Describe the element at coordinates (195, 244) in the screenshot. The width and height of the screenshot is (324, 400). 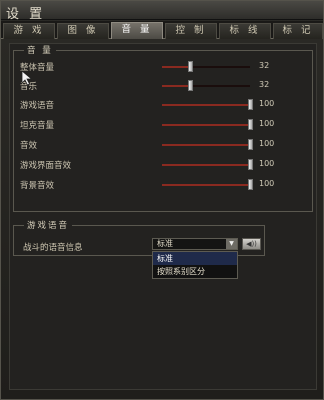
I see `voice-mode-select: 标准 ▼` at that location.